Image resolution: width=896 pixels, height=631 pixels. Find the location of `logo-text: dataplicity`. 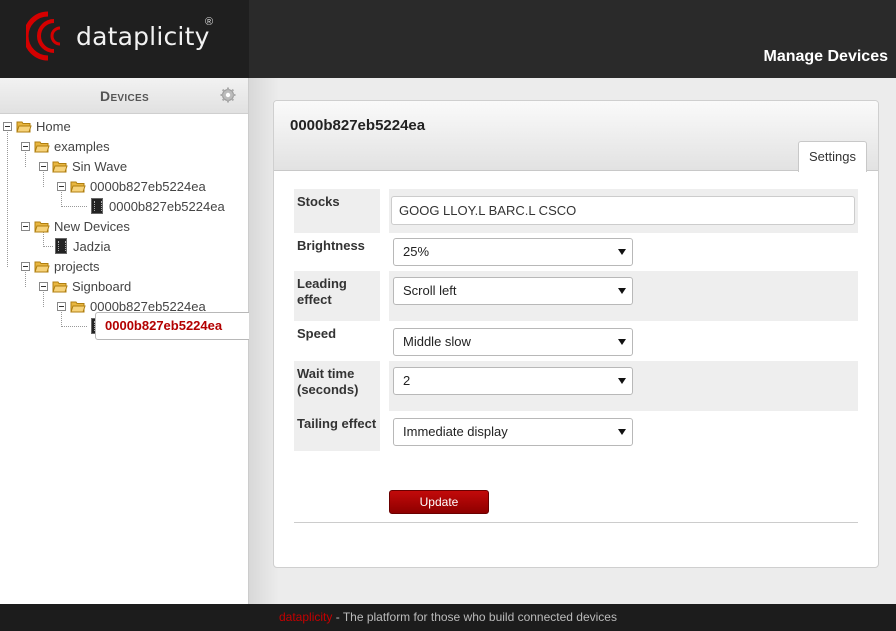

logo-text: dataplicity is located at coordinates (143, 36).